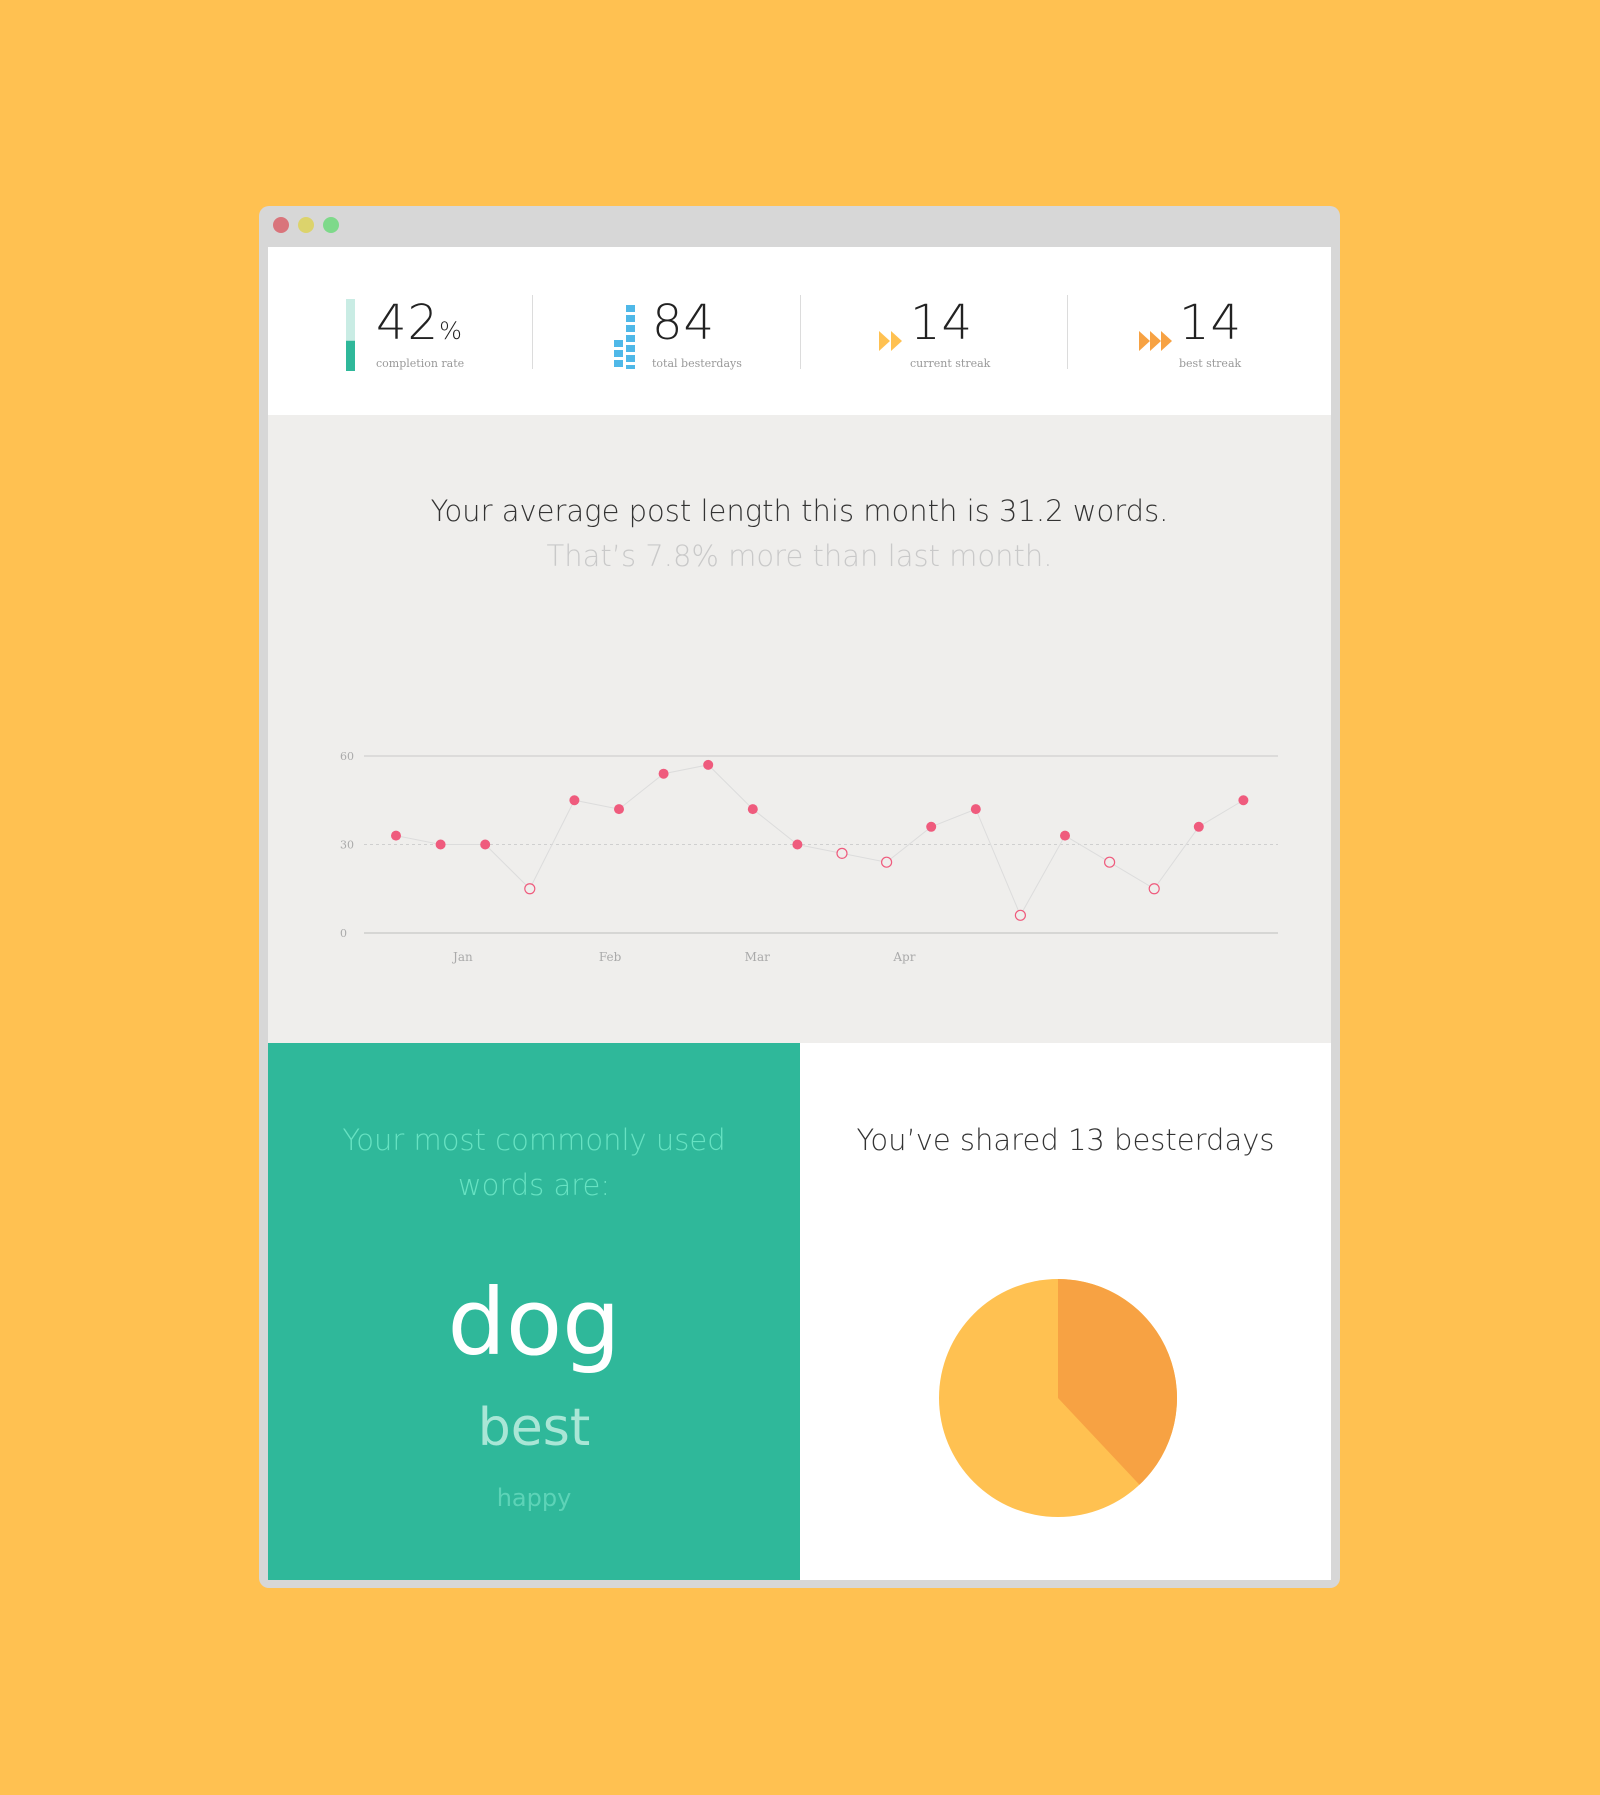 Image resolution: width=1600 pixels, height=1795 pixels. Describe the element at coordinates (942, 323) in the screenshot. I see `current-streak-value: 14` at that location.